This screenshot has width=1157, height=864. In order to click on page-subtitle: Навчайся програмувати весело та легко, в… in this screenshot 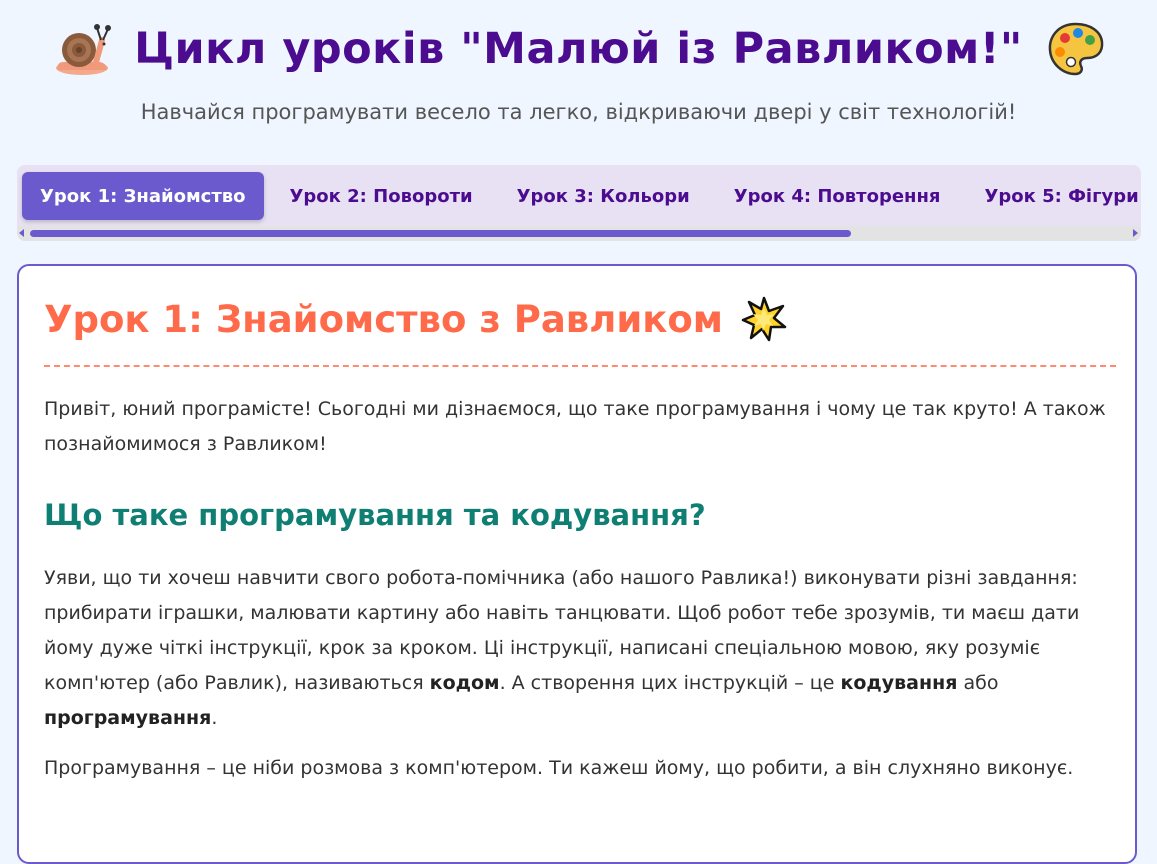, I will do `click(578, 112)`.